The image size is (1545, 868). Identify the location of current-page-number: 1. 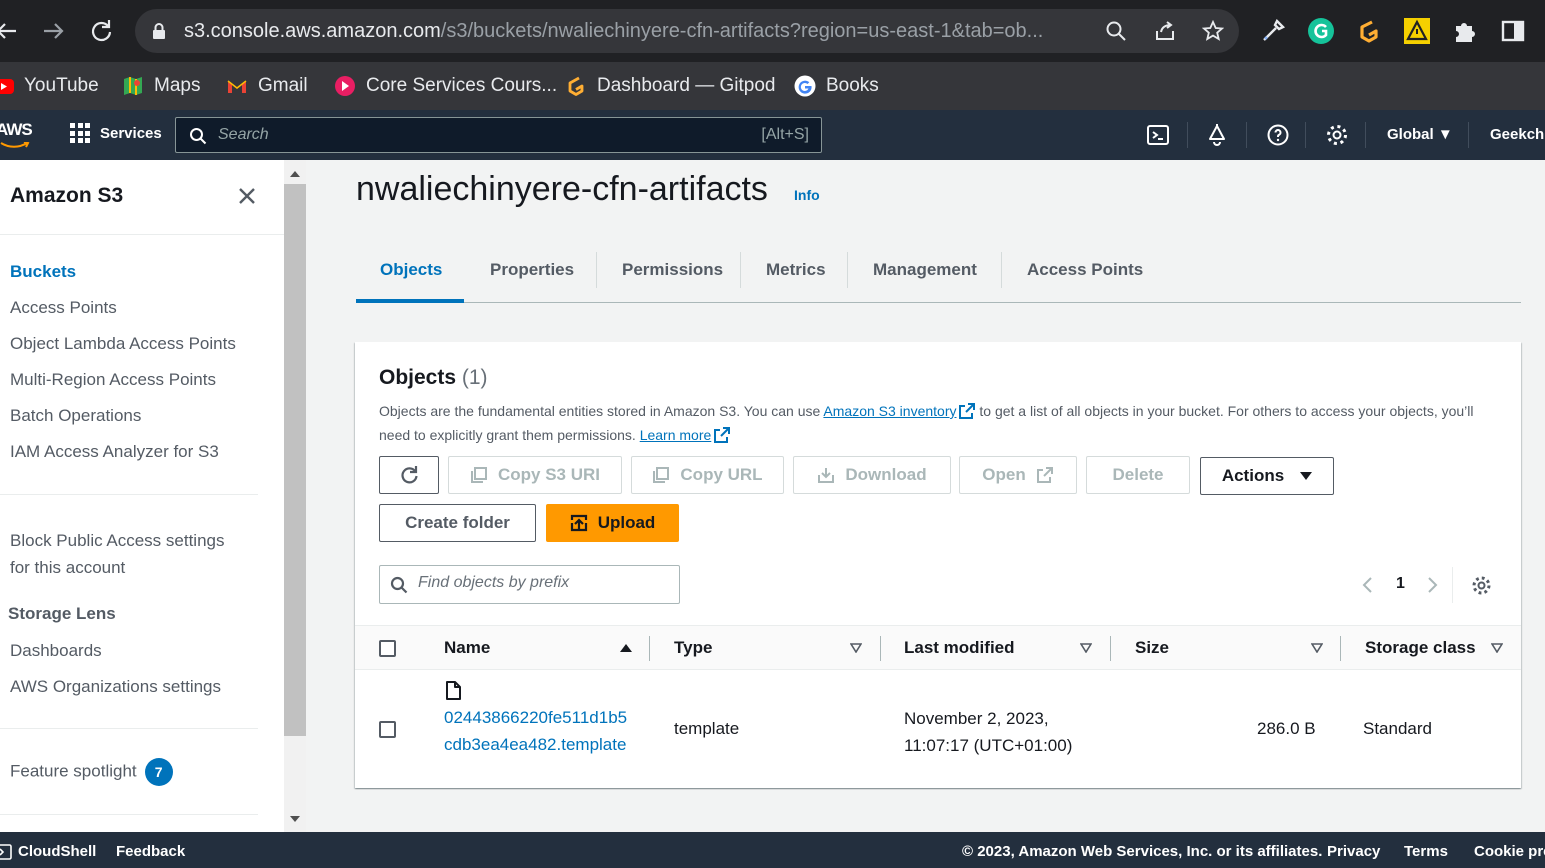
(1400, 584).